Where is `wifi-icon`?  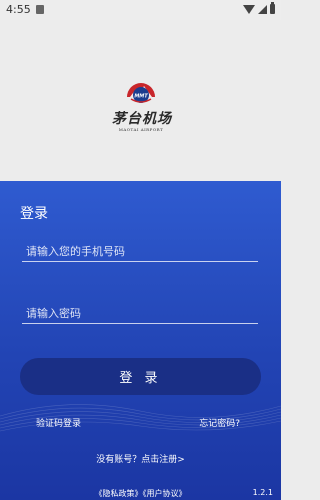 wifi-icon is located at coordinates (249, 9).